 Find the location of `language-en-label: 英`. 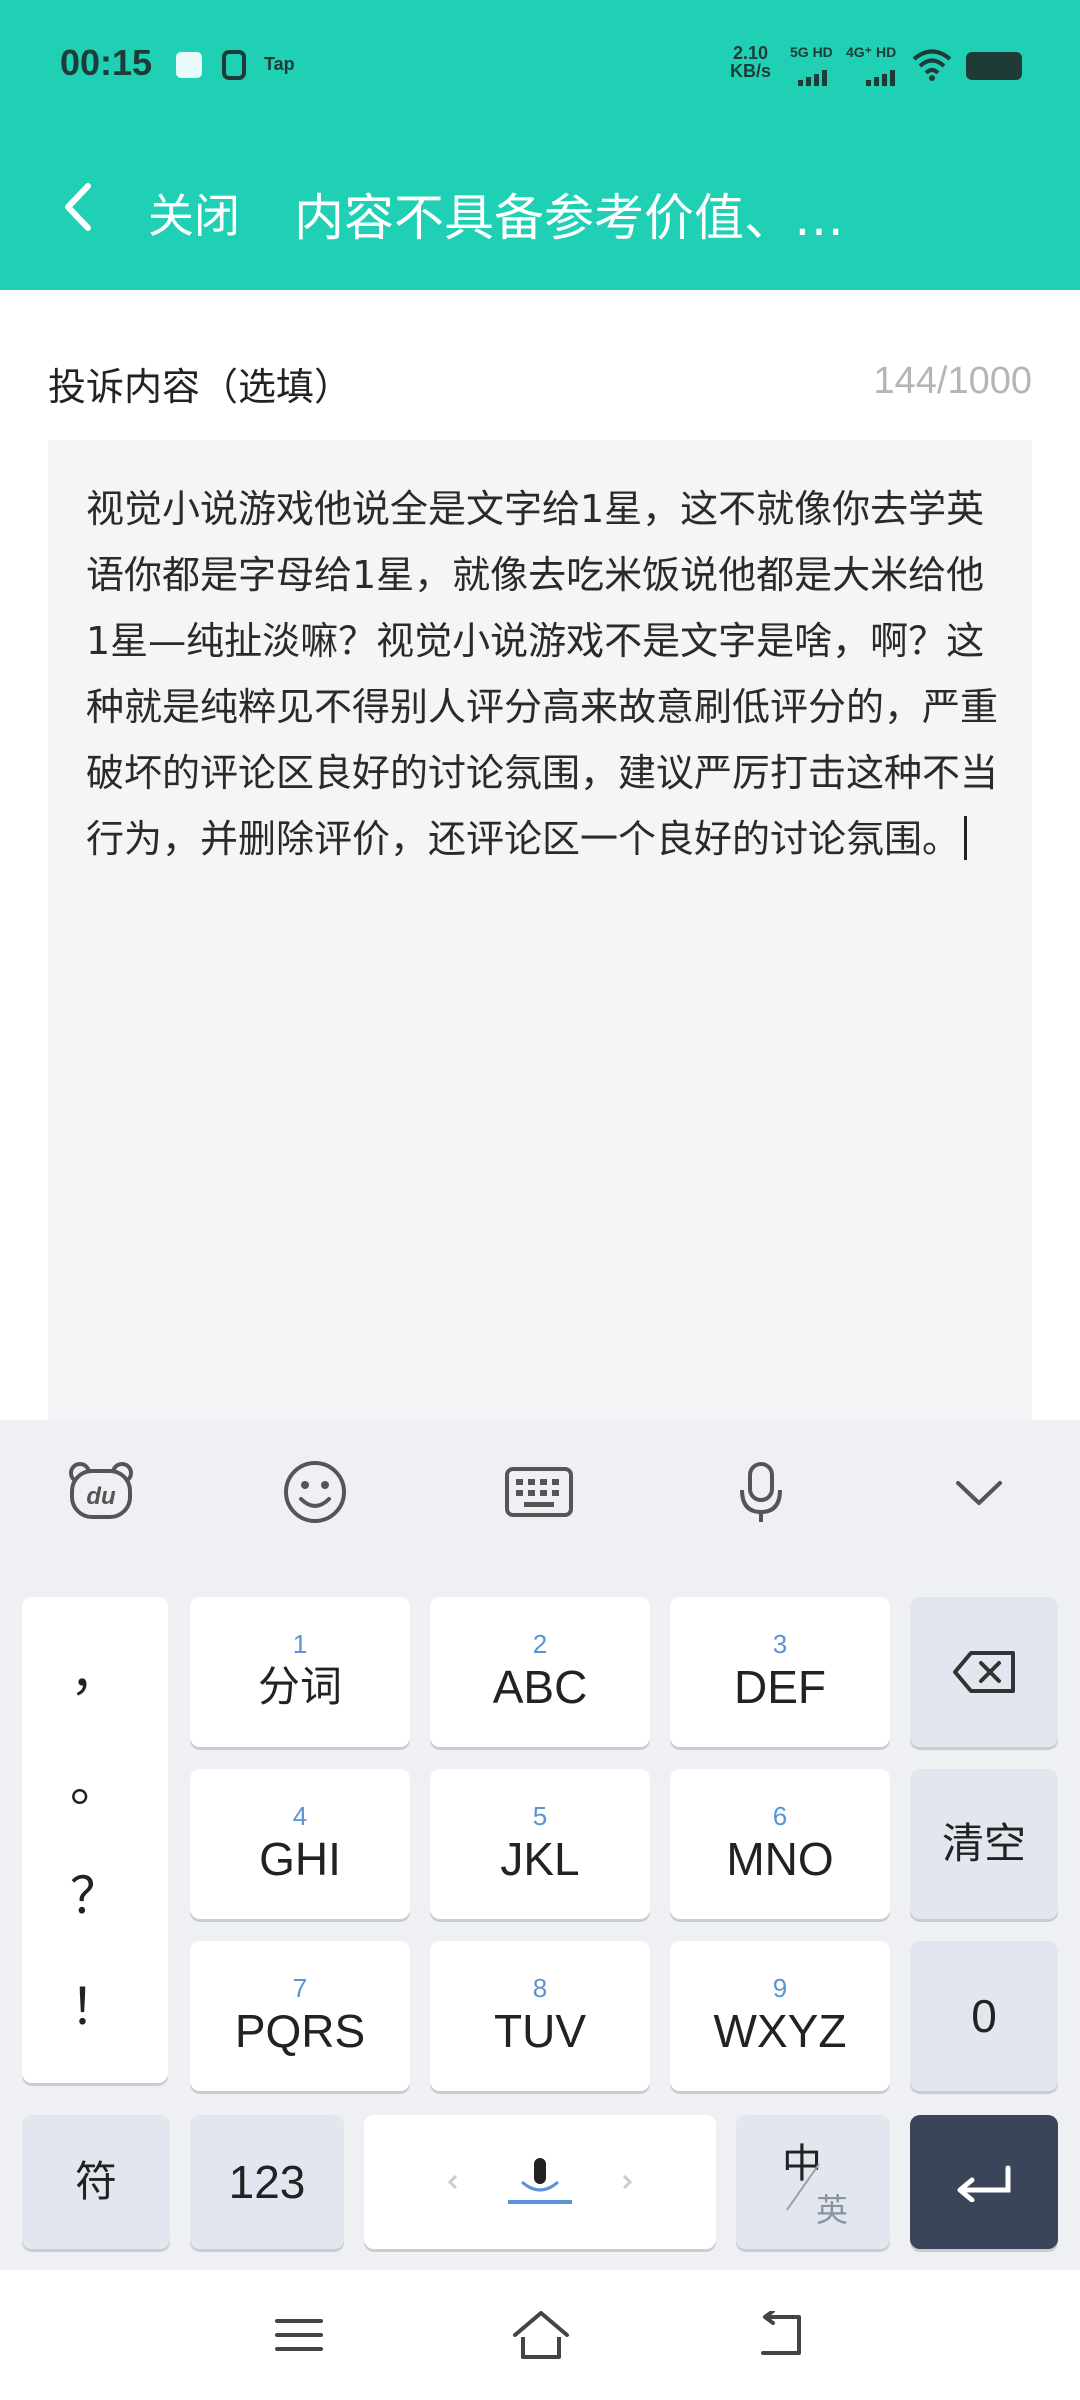

language-en-label: 英 is located at coordinates (832, 2210).